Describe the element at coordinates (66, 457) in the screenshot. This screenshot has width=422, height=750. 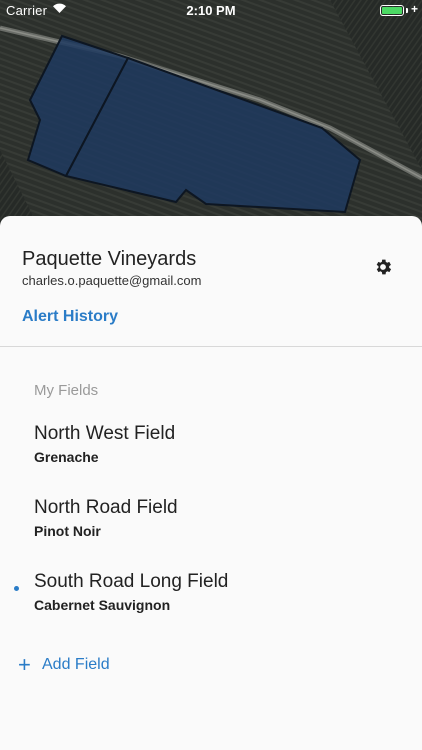
I see `field-variety: Grenache` at that location.